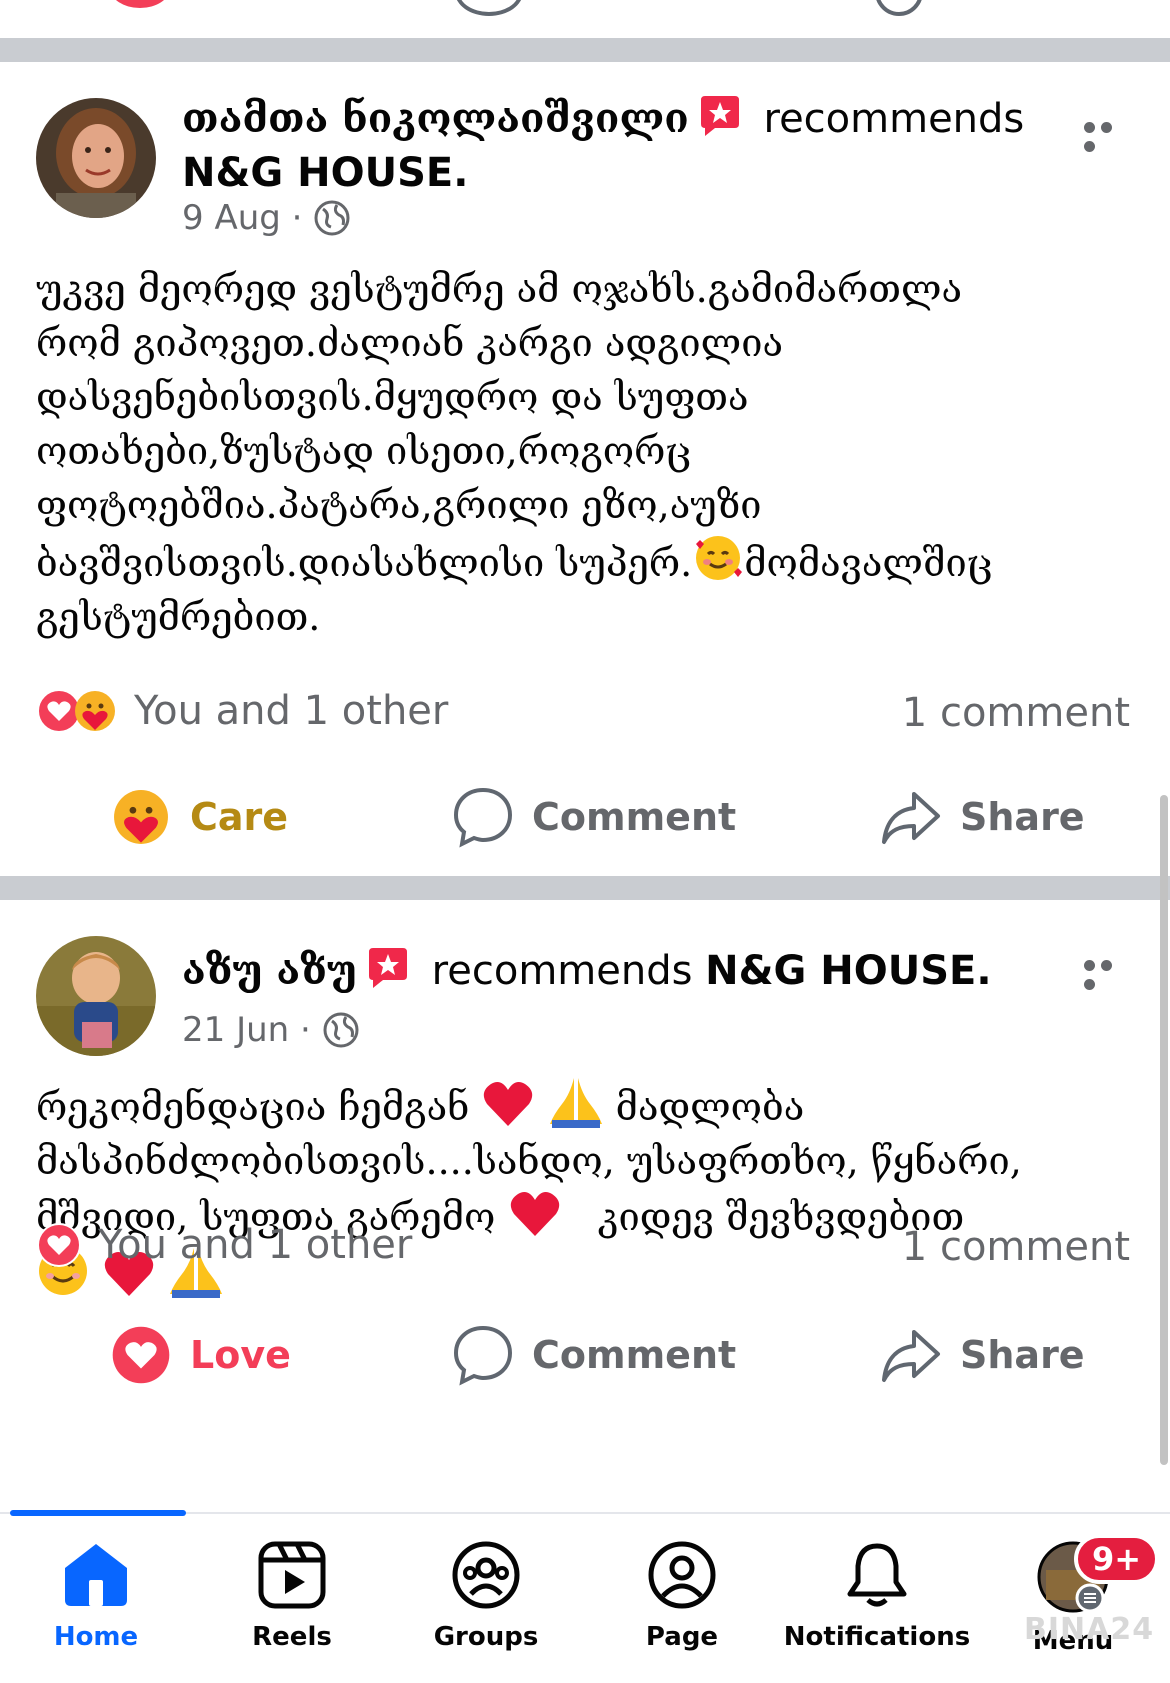  Describe the element at coordinates (585, 1597) in the screenshot. I see `bottom-tab-bar` at that location.